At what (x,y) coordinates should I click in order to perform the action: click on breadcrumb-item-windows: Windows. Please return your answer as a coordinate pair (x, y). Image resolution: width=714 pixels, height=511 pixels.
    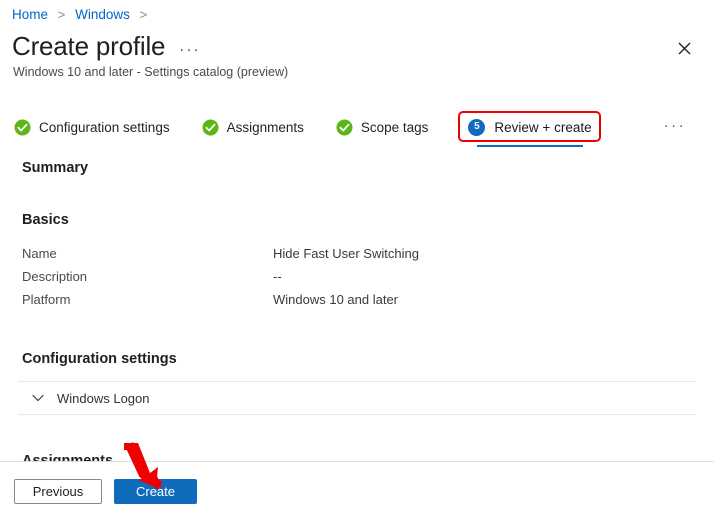
    Looking at the image, I should click on (102, 14).